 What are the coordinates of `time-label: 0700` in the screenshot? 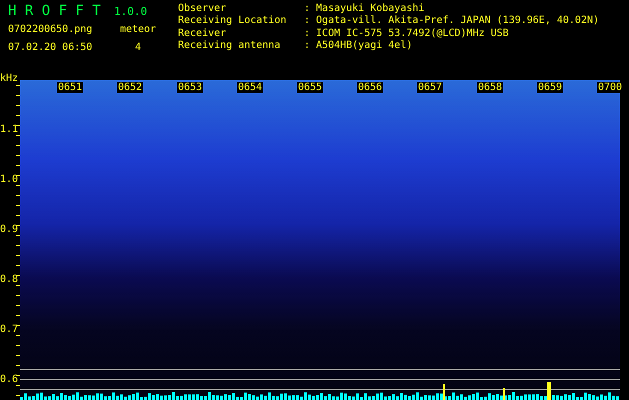 It's located at (610, 87).